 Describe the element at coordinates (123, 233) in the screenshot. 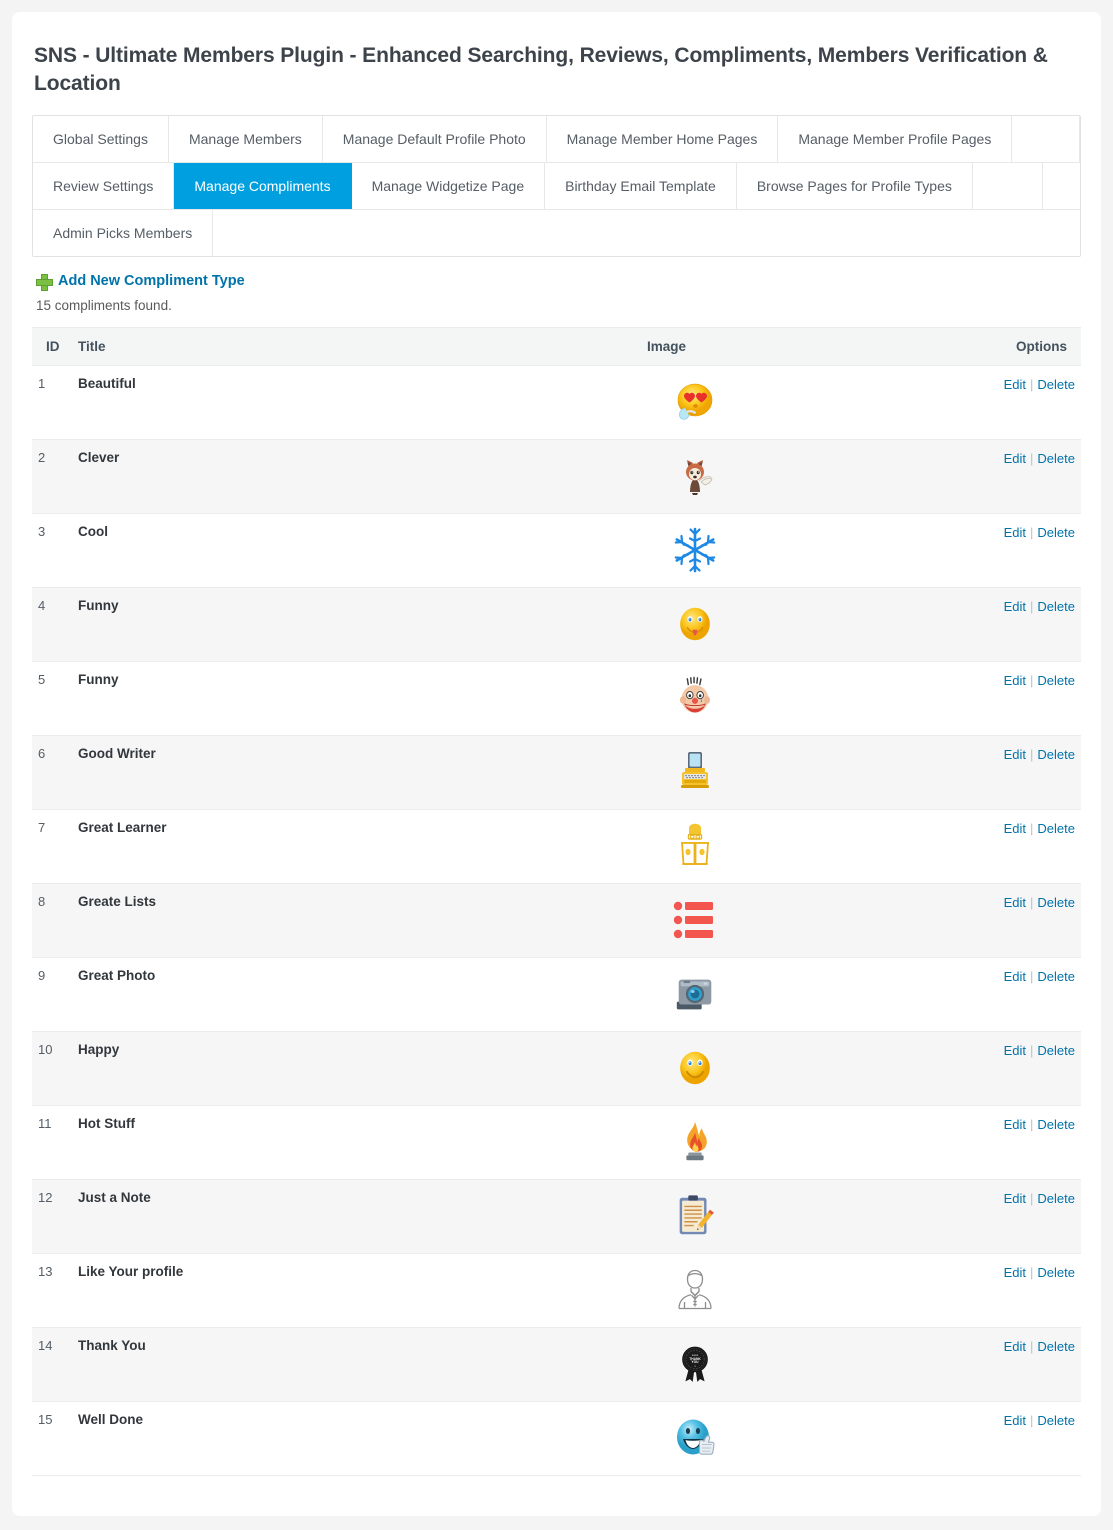

I see `tab-admin-picks-members: Admin Picks Members` at that location.